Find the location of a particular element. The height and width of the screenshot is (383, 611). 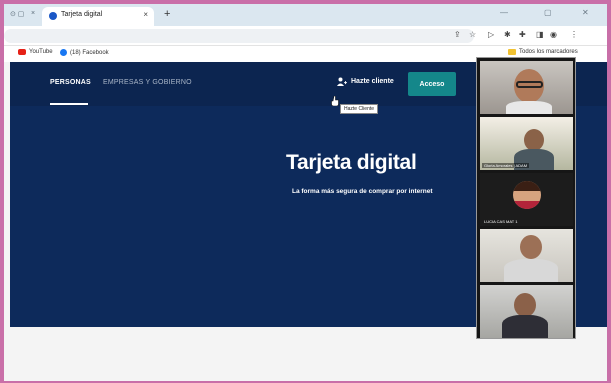

profile-avatar-icon: ◉ is located at coordinates (553, 34).